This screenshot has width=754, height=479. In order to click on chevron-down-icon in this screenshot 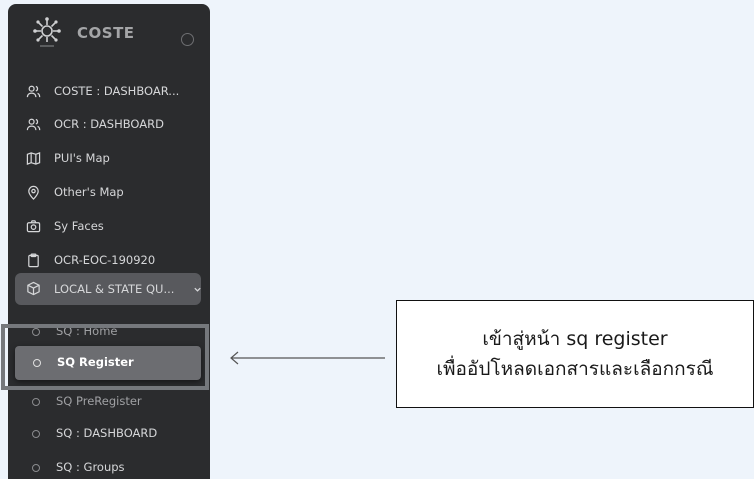, I will do `click(197, 289)`.